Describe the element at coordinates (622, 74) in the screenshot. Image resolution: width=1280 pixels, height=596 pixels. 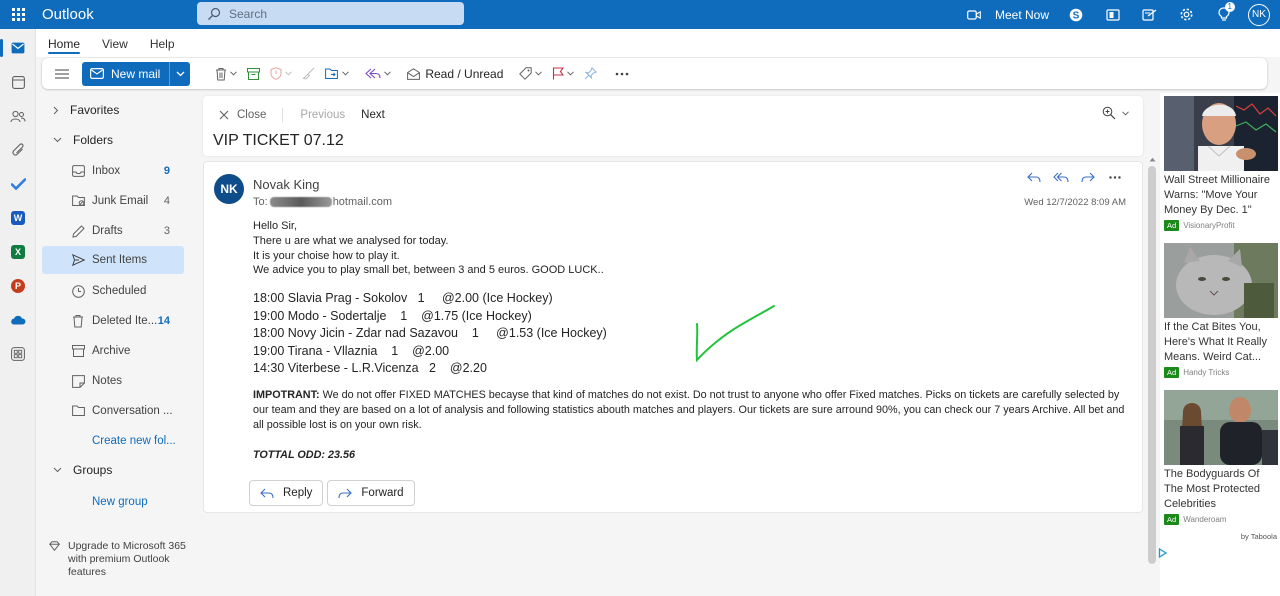
I see `more-options-icon` at that location.